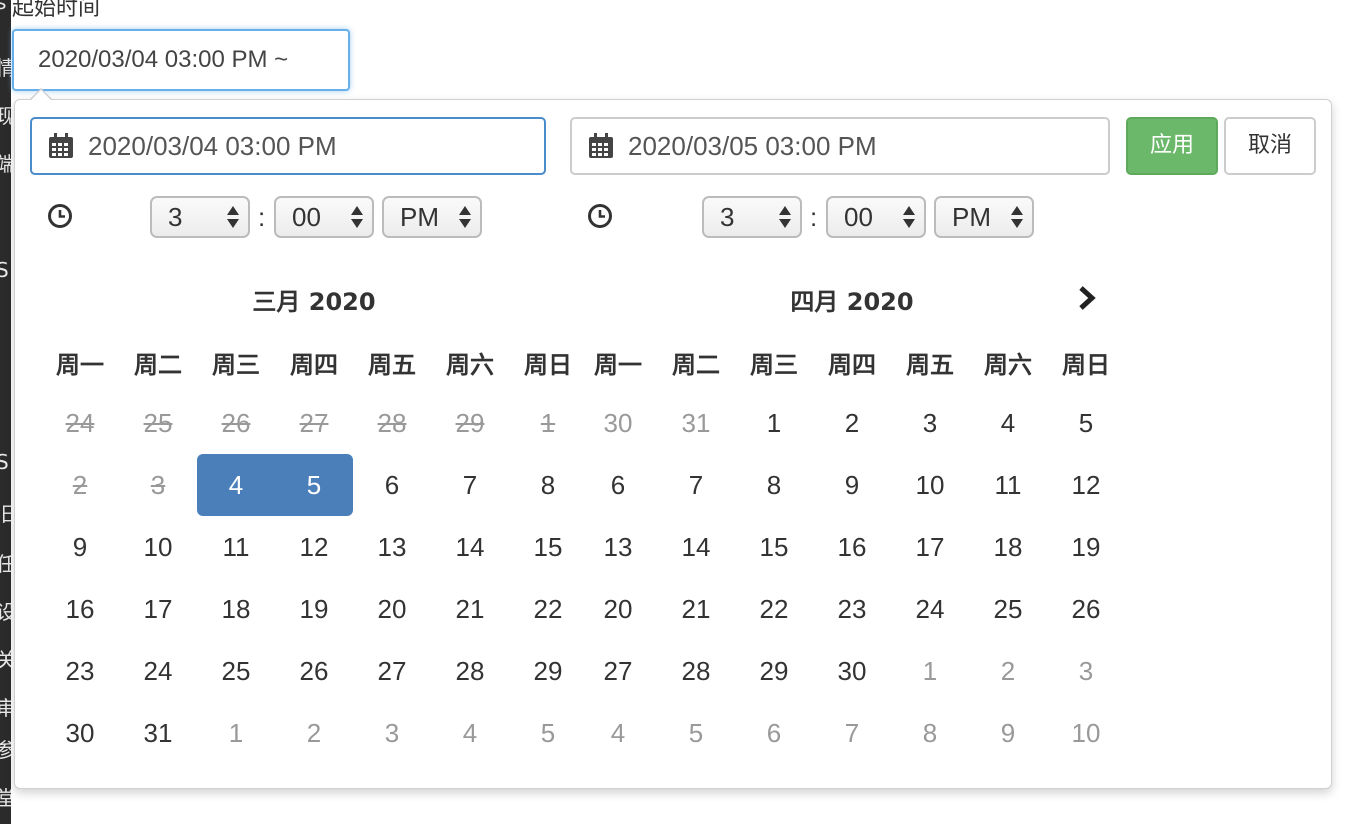  I want to click on start-minute-select: 00, so click(324, 217).